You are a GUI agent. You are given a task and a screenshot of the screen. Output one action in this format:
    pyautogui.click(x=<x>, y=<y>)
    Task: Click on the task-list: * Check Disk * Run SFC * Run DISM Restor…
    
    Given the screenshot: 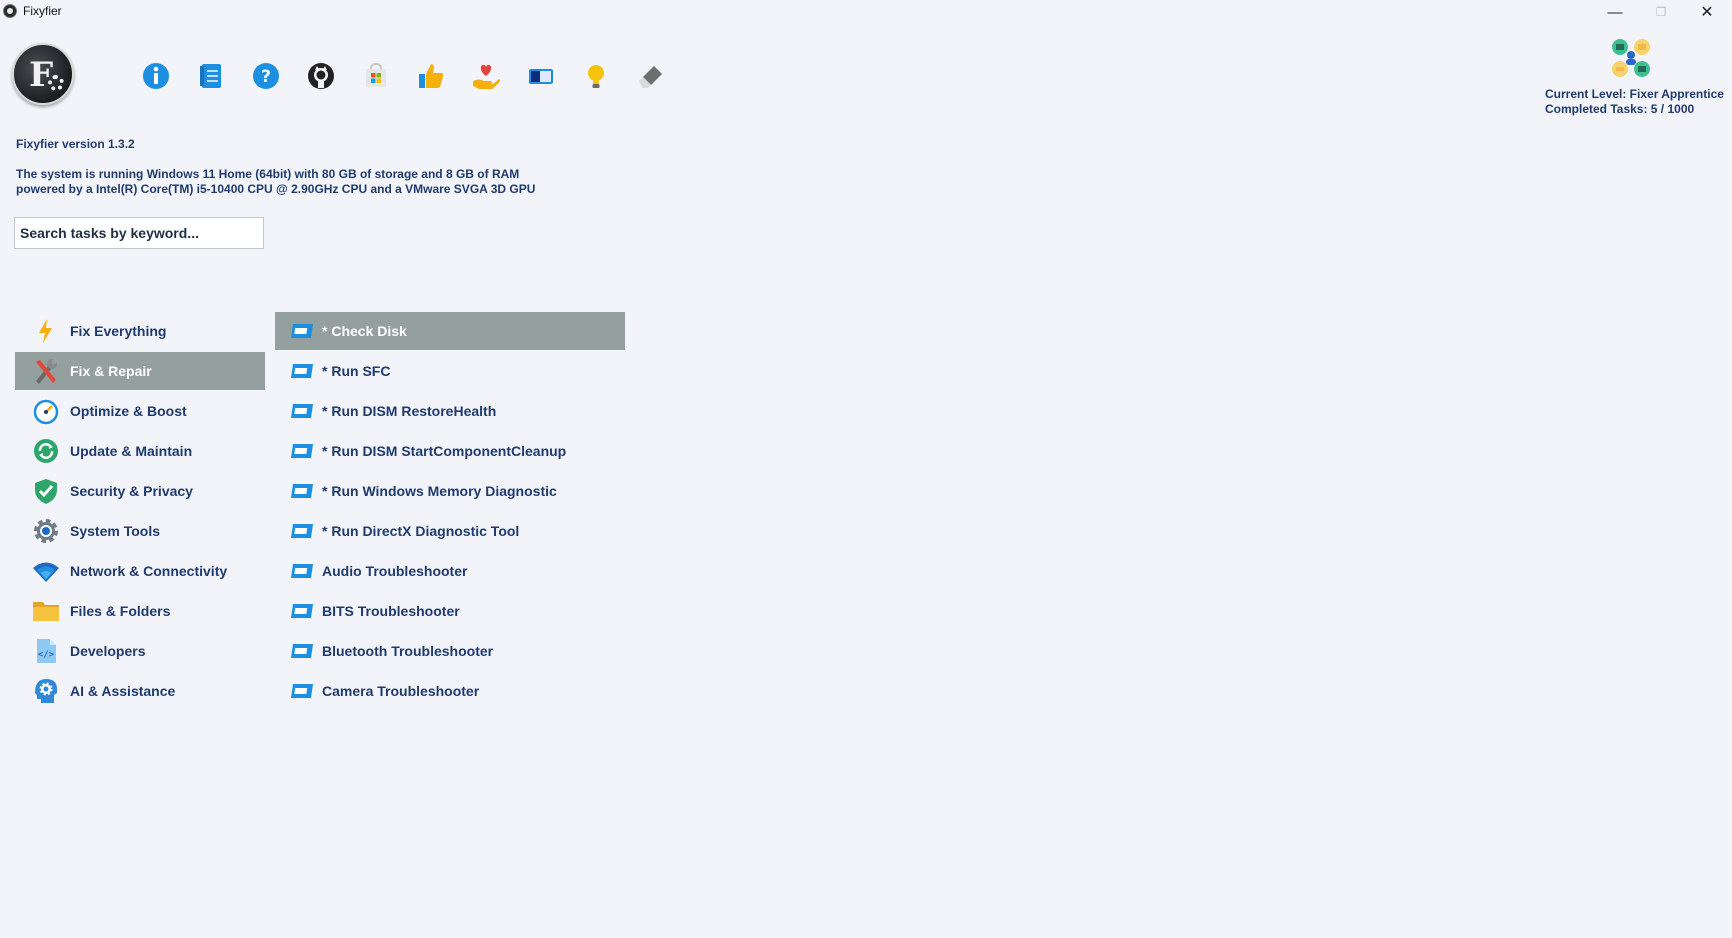 What is the action you would take?
    pyautogui.click(x=450, y=512)
    